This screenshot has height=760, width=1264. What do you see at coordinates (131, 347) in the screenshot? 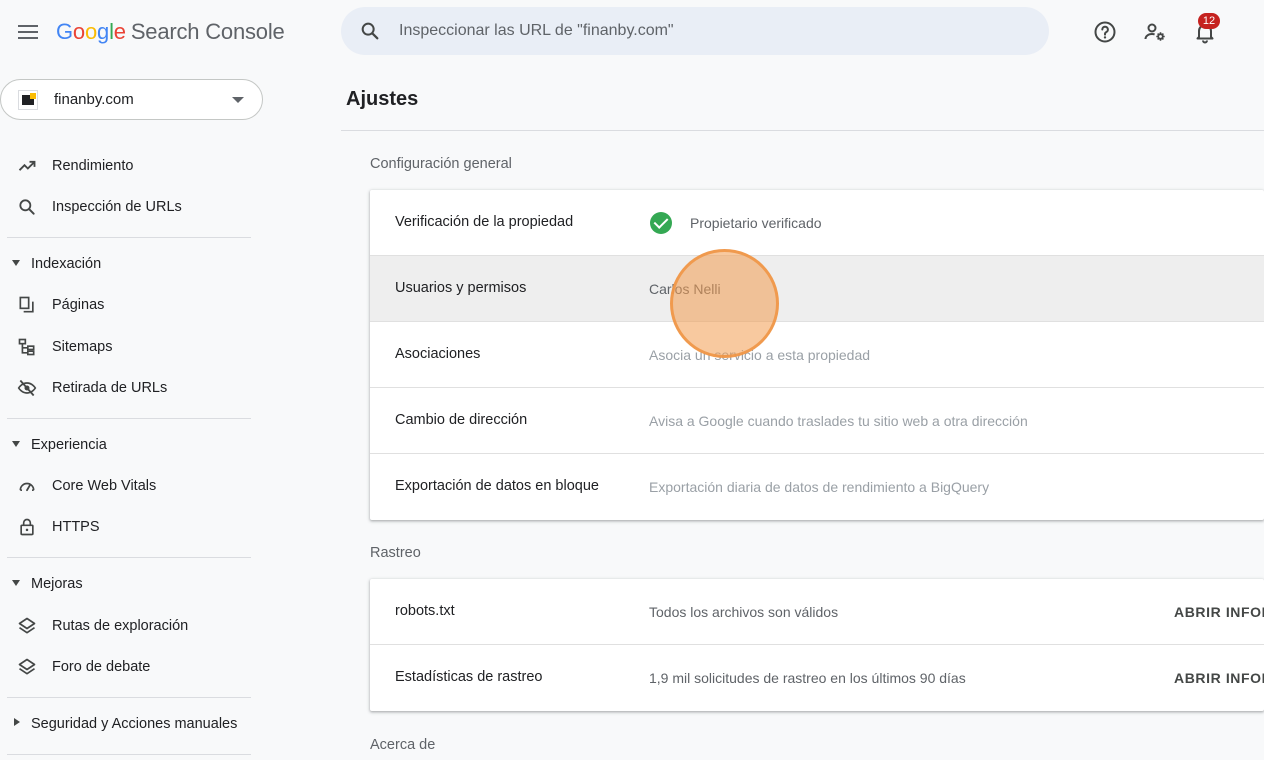
I see `sidebar-item-sitemaps: Sitemaps` at bounding box center [131, 347].